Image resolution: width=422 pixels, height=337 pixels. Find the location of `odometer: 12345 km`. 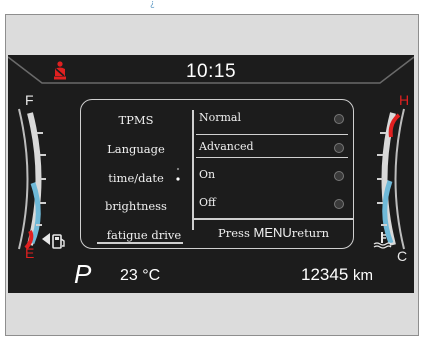

odometer: 12345 km is located at coordinates (337, 275).